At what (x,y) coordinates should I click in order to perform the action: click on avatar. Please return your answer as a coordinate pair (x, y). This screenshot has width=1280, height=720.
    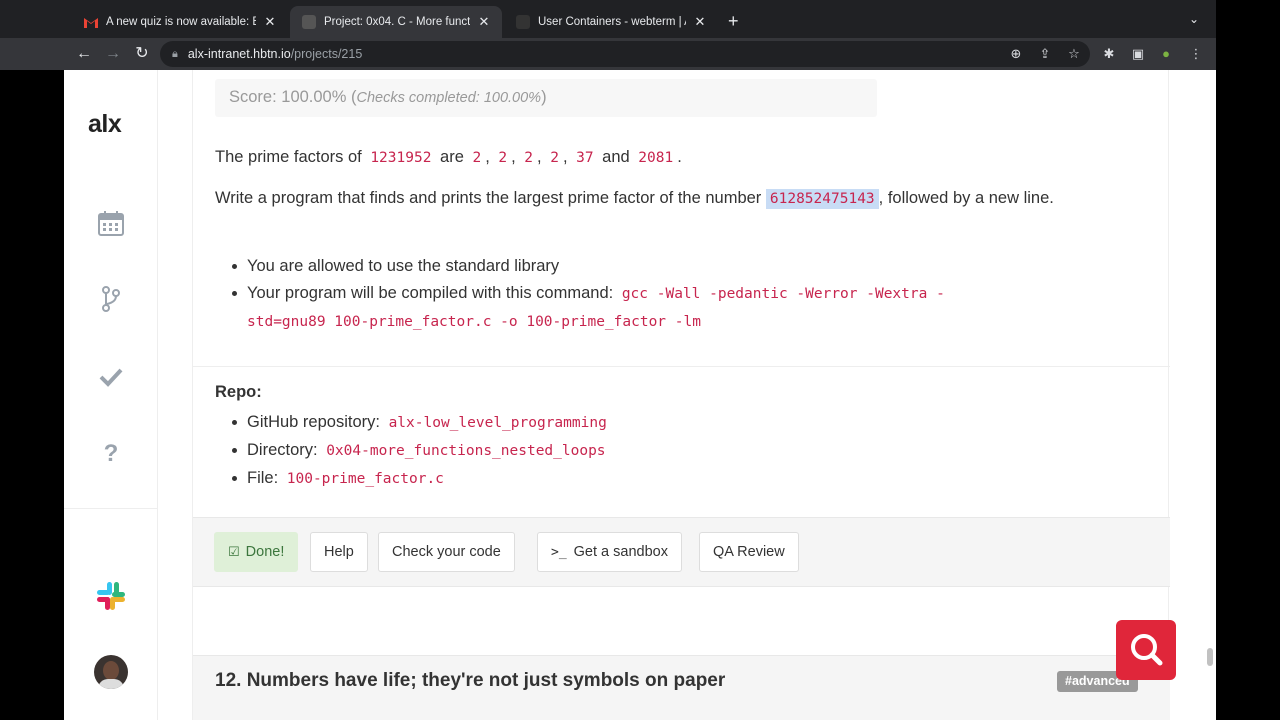
    Looking at the image, I should click on (111, 672).